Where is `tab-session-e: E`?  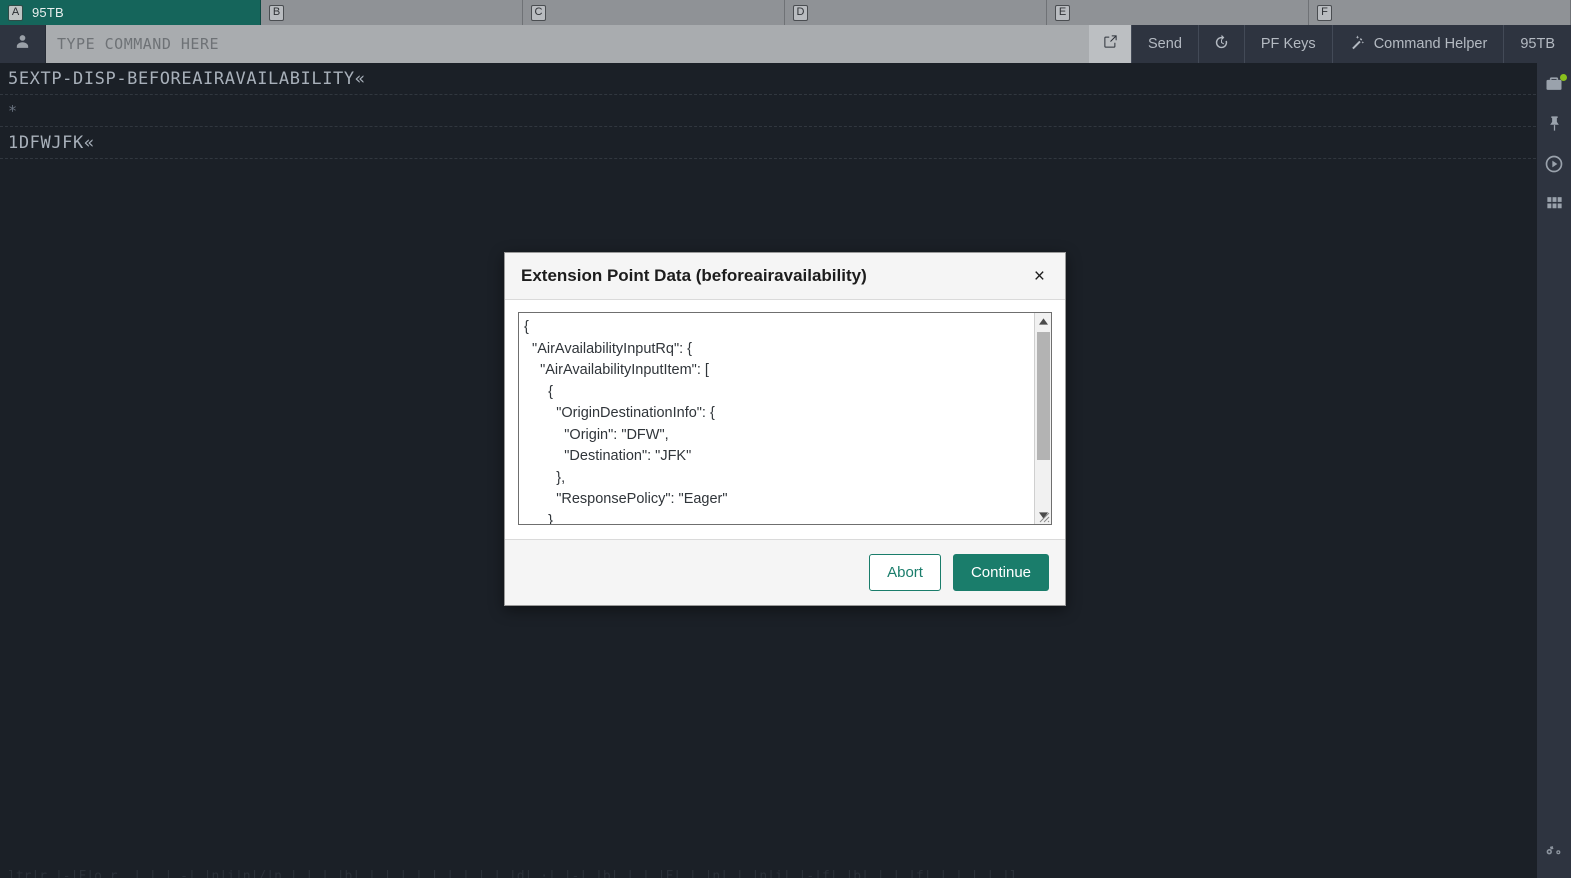
tab-session-e: E is located at coordinates (1178, 12).